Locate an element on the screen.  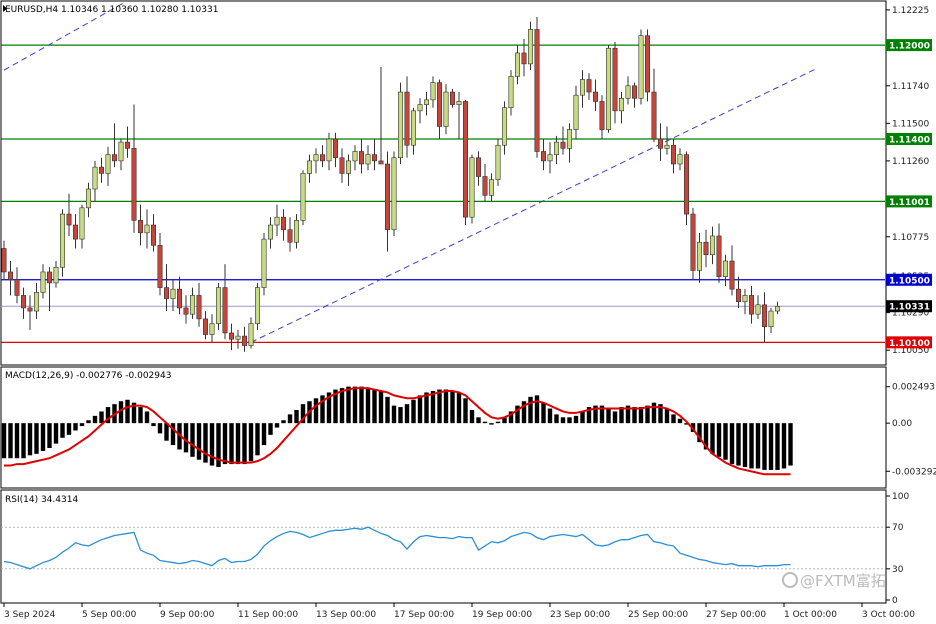
macd-header: MACD(12,26,9) -0.002776 -0.002943 is located at coordinates (88, 376).